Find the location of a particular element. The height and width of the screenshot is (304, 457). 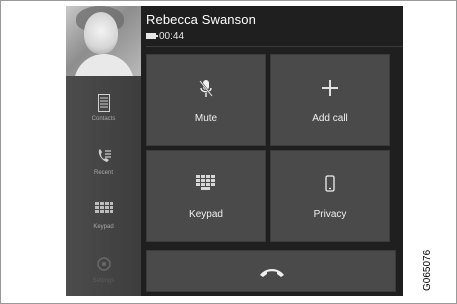

end-call-button is located at coordinates (271, 271).